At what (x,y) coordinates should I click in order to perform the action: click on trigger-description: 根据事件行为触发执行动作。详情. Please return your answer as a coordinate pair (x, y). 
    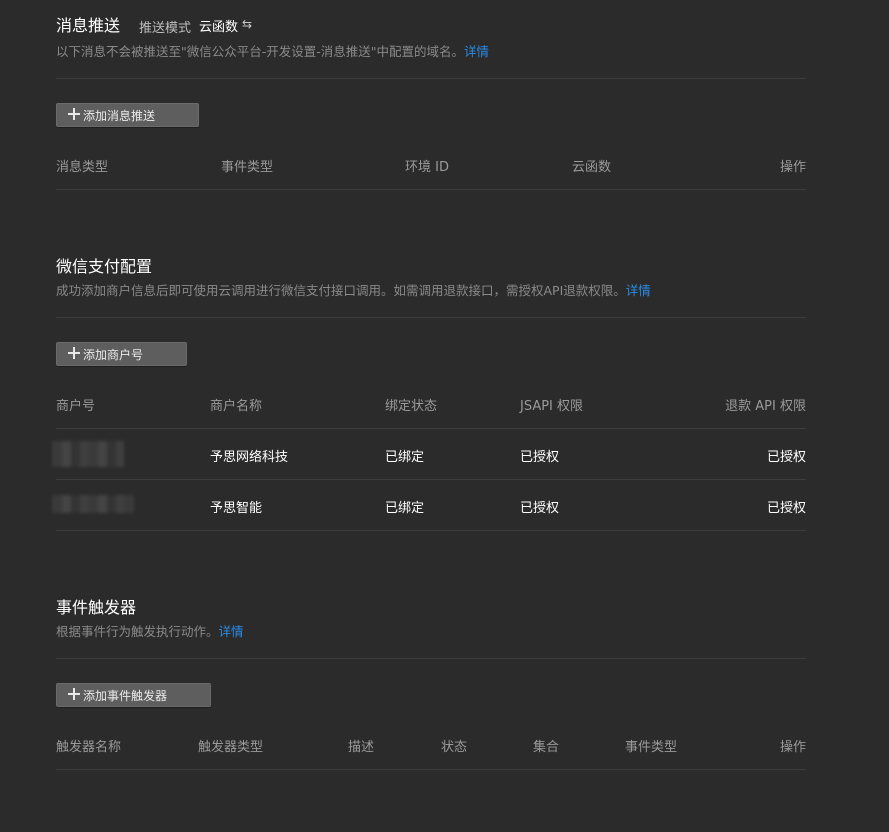
    Looking at the image, I should click on (150, 630).